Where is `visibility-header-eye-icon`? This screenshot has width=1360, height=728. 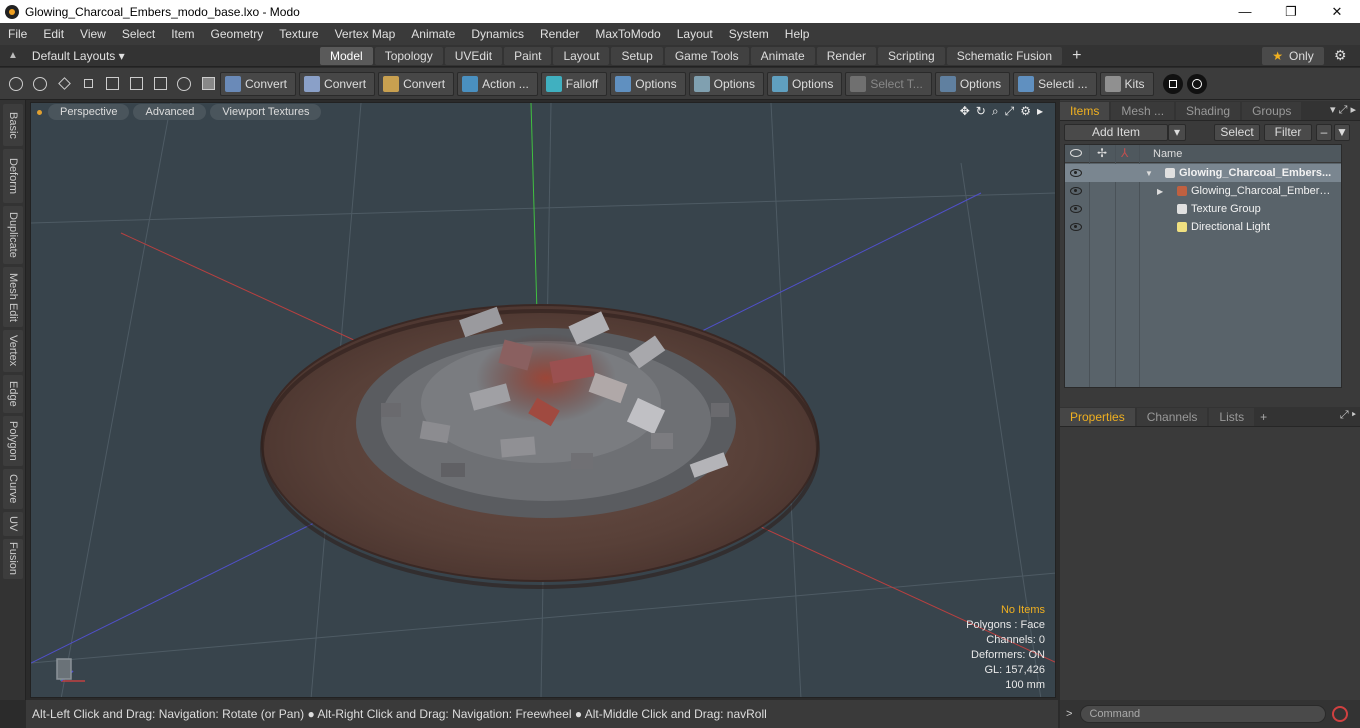 visibility-header-eye-icon is located at coordinates (1076, 153).